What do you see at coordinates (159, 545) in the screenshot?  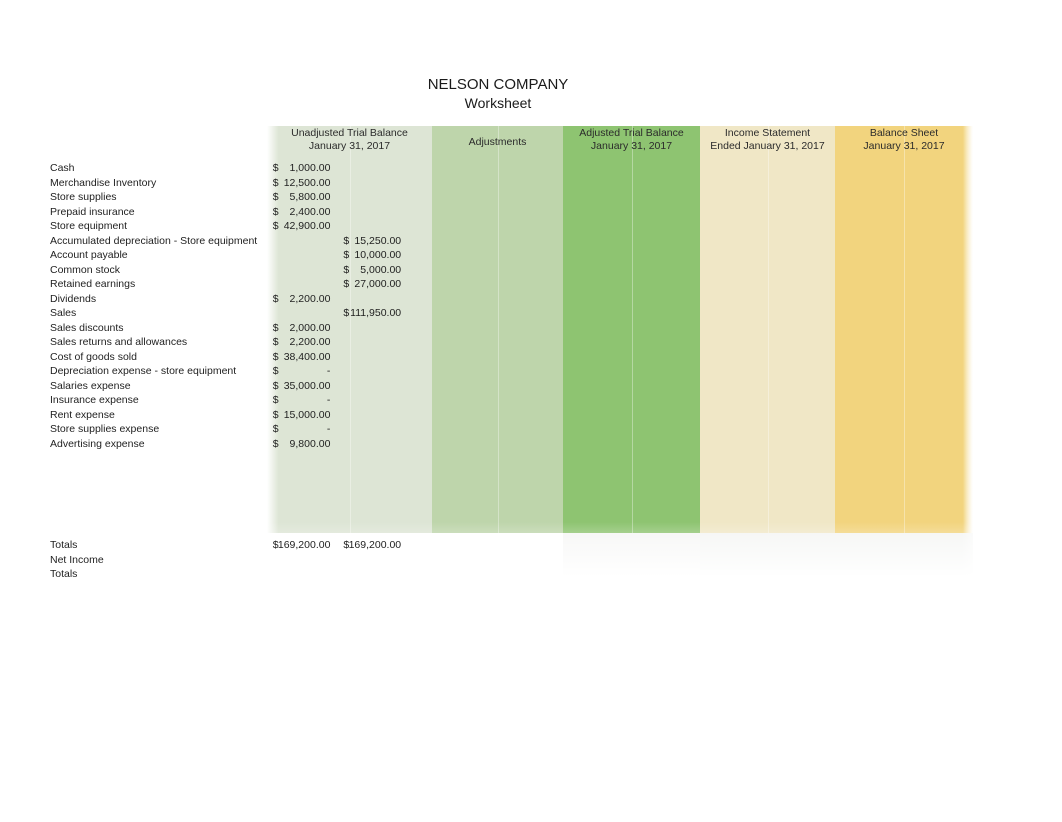 I see `account-name-cell: Totals` at bounding box center [159, 545].